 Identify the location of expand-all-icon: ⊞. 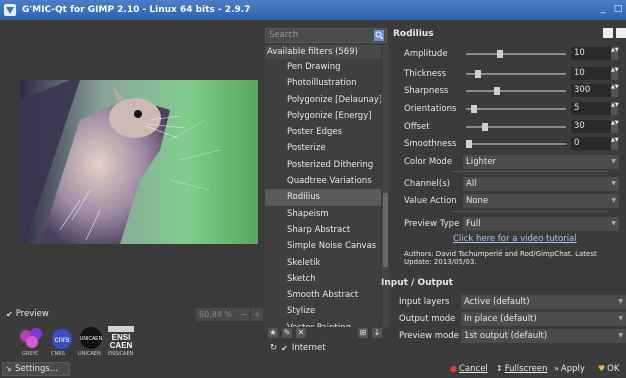
(363, 333).